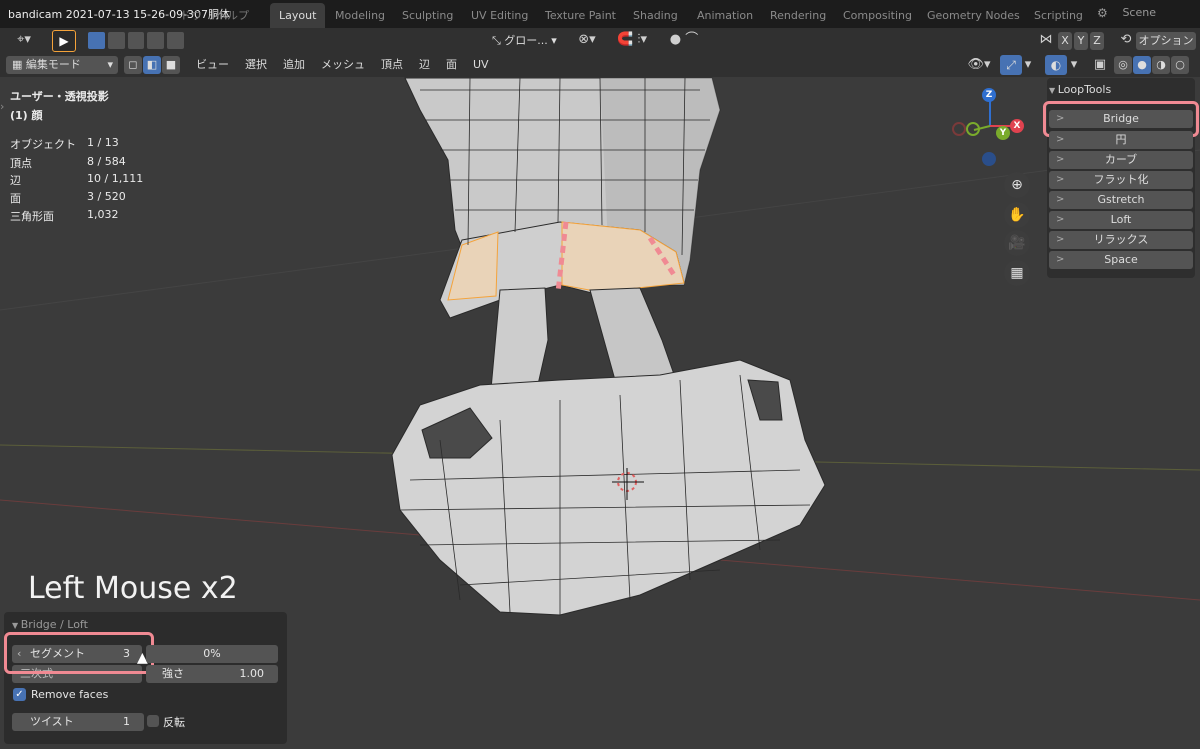 The image size is (1200, 749). What do you see at coordinates (1123, 65) in the screenshot?
I see `wireframe-shading-icon: ◎` at bounding box center [1123, 65].